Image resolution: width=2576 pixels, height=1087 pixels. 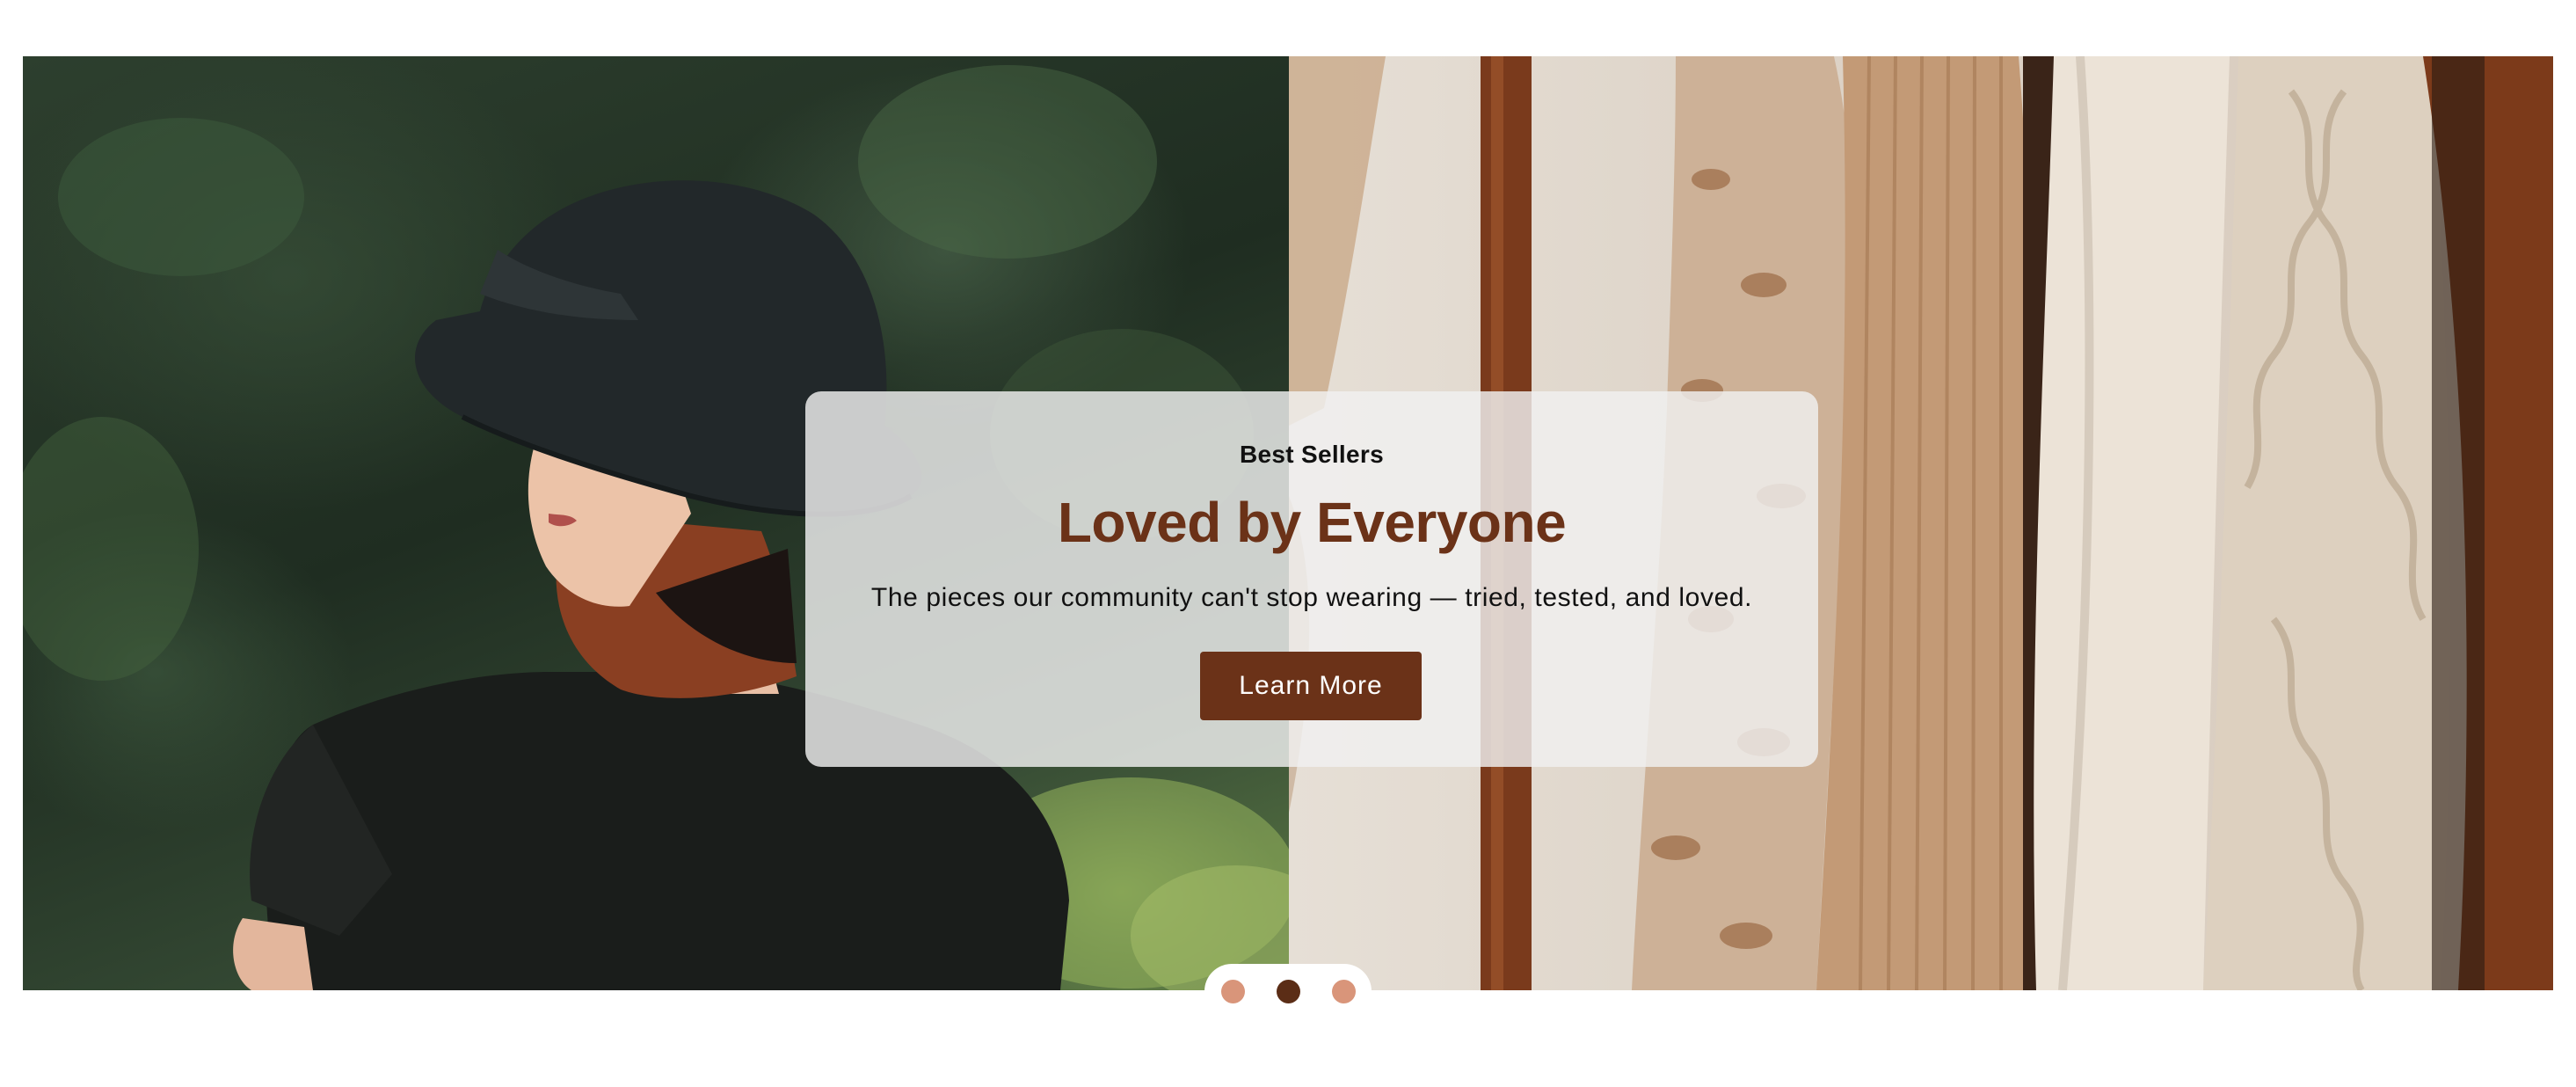 I want to click on carousel-pagination, so click(x=1288, y=991).